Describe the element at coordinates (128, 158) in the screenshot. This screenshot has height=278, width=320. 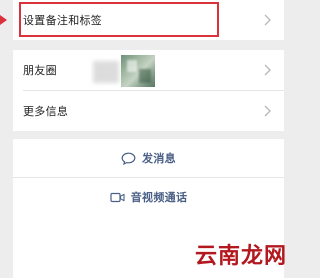
I see `chat-bubble-icon` at that location.